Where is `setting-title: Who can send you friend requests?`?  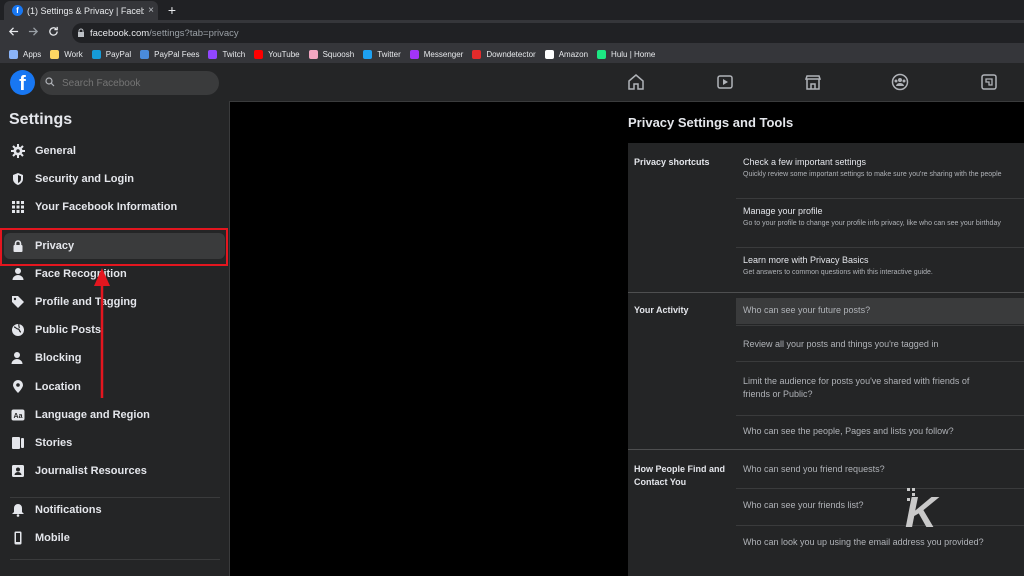 setting-title: Who can send you friend requests? is located at coordinates (814, 469).